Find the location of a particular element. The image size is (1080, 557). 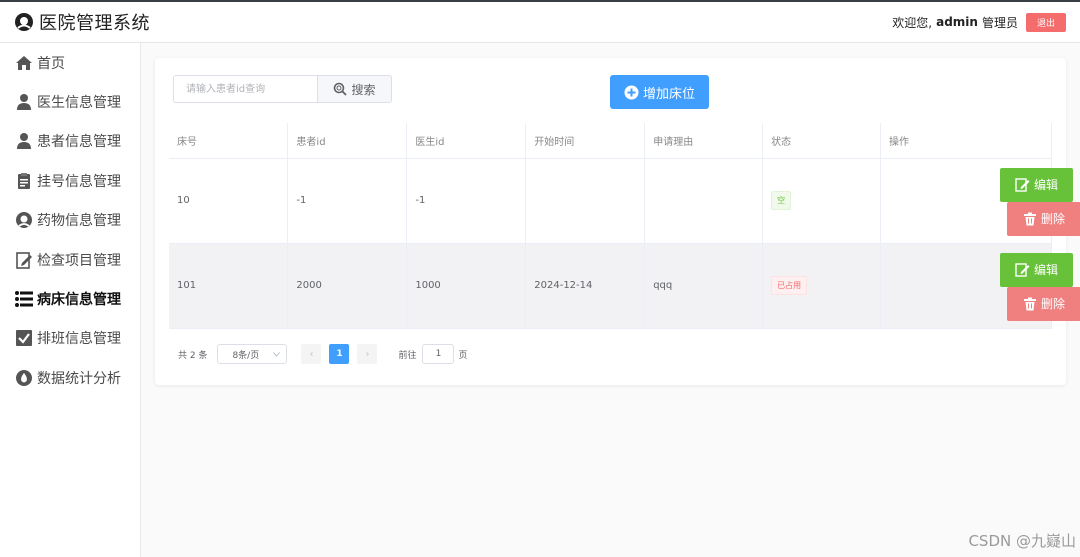

chevron-left-icon: ‹ is located at coordinates (311, 354).